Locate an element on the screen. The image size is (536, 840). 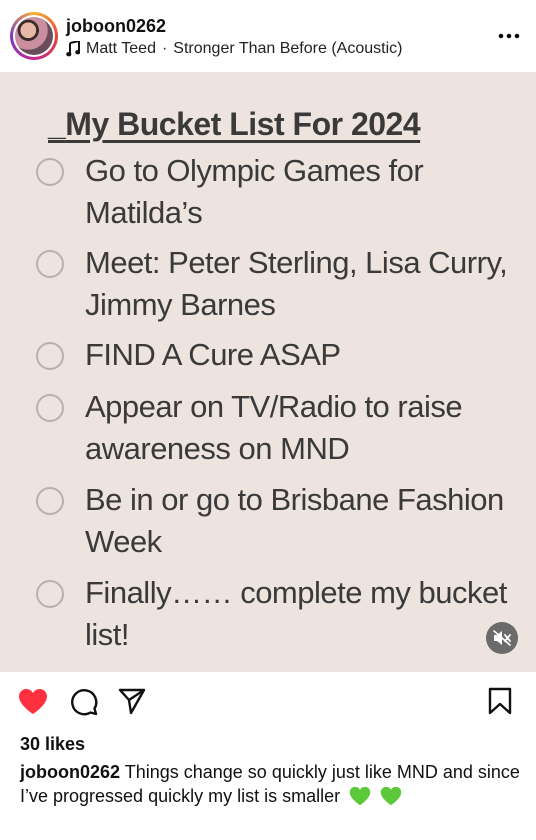
caption-username: joboon0262 is located at coordinates (70, 772).